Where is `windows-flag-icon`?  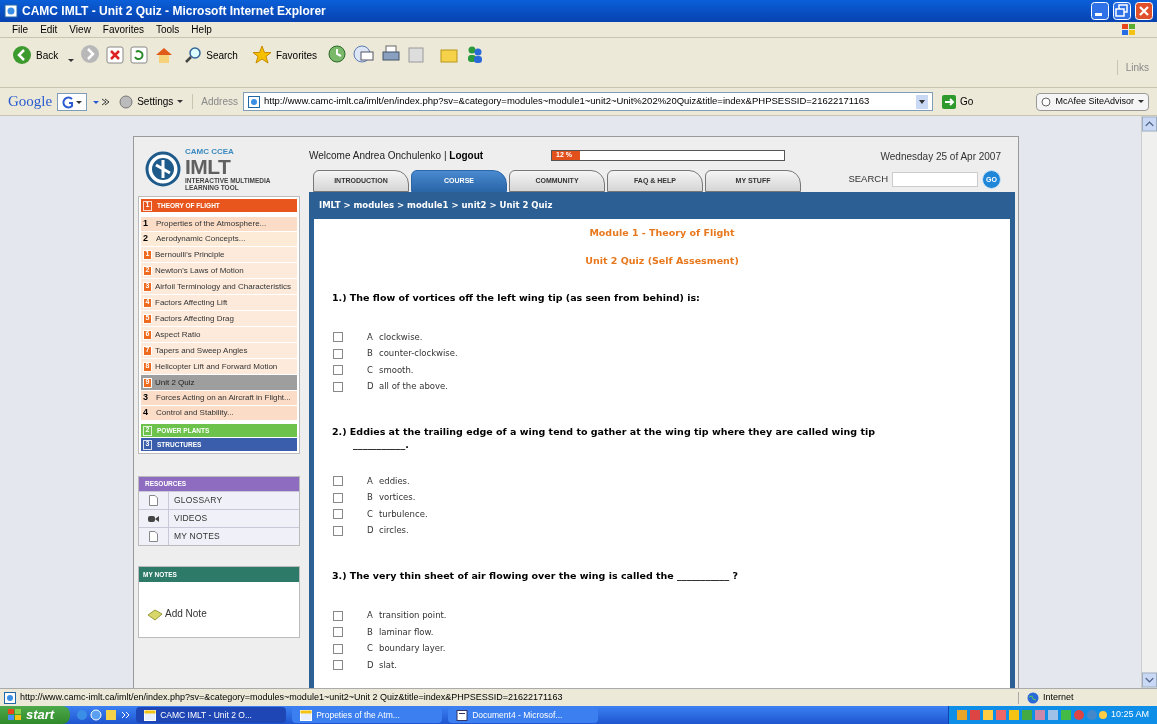
windows-flag-icon is located at coordinates (15, 715).